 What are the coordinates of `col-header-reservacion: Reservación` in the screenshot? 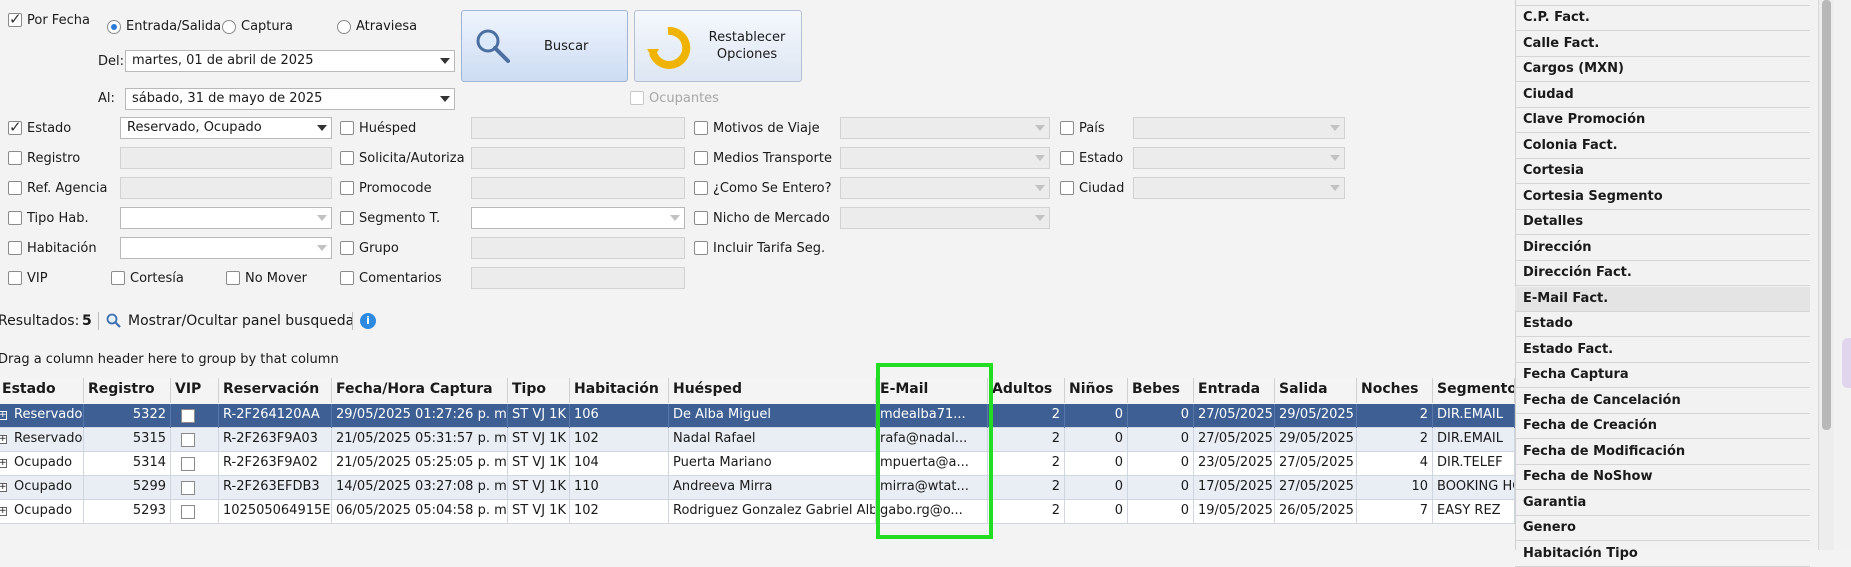 It's located at (275, 390).